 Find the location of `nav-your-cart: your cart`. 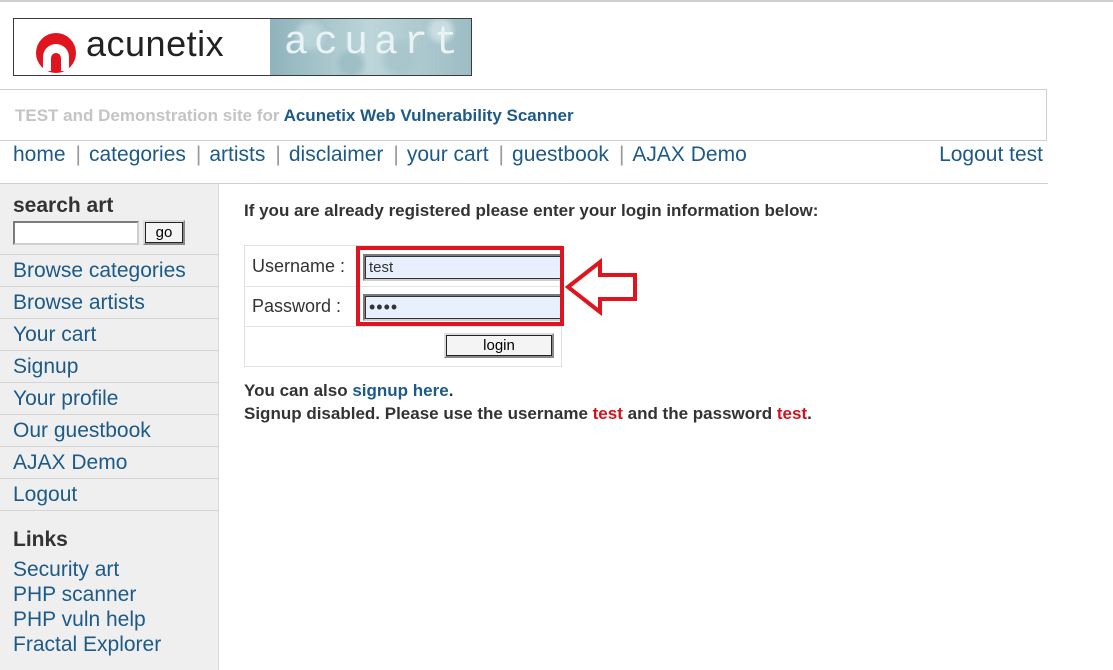

nav-your-cart: your cart is located at coordinates (448, 154).